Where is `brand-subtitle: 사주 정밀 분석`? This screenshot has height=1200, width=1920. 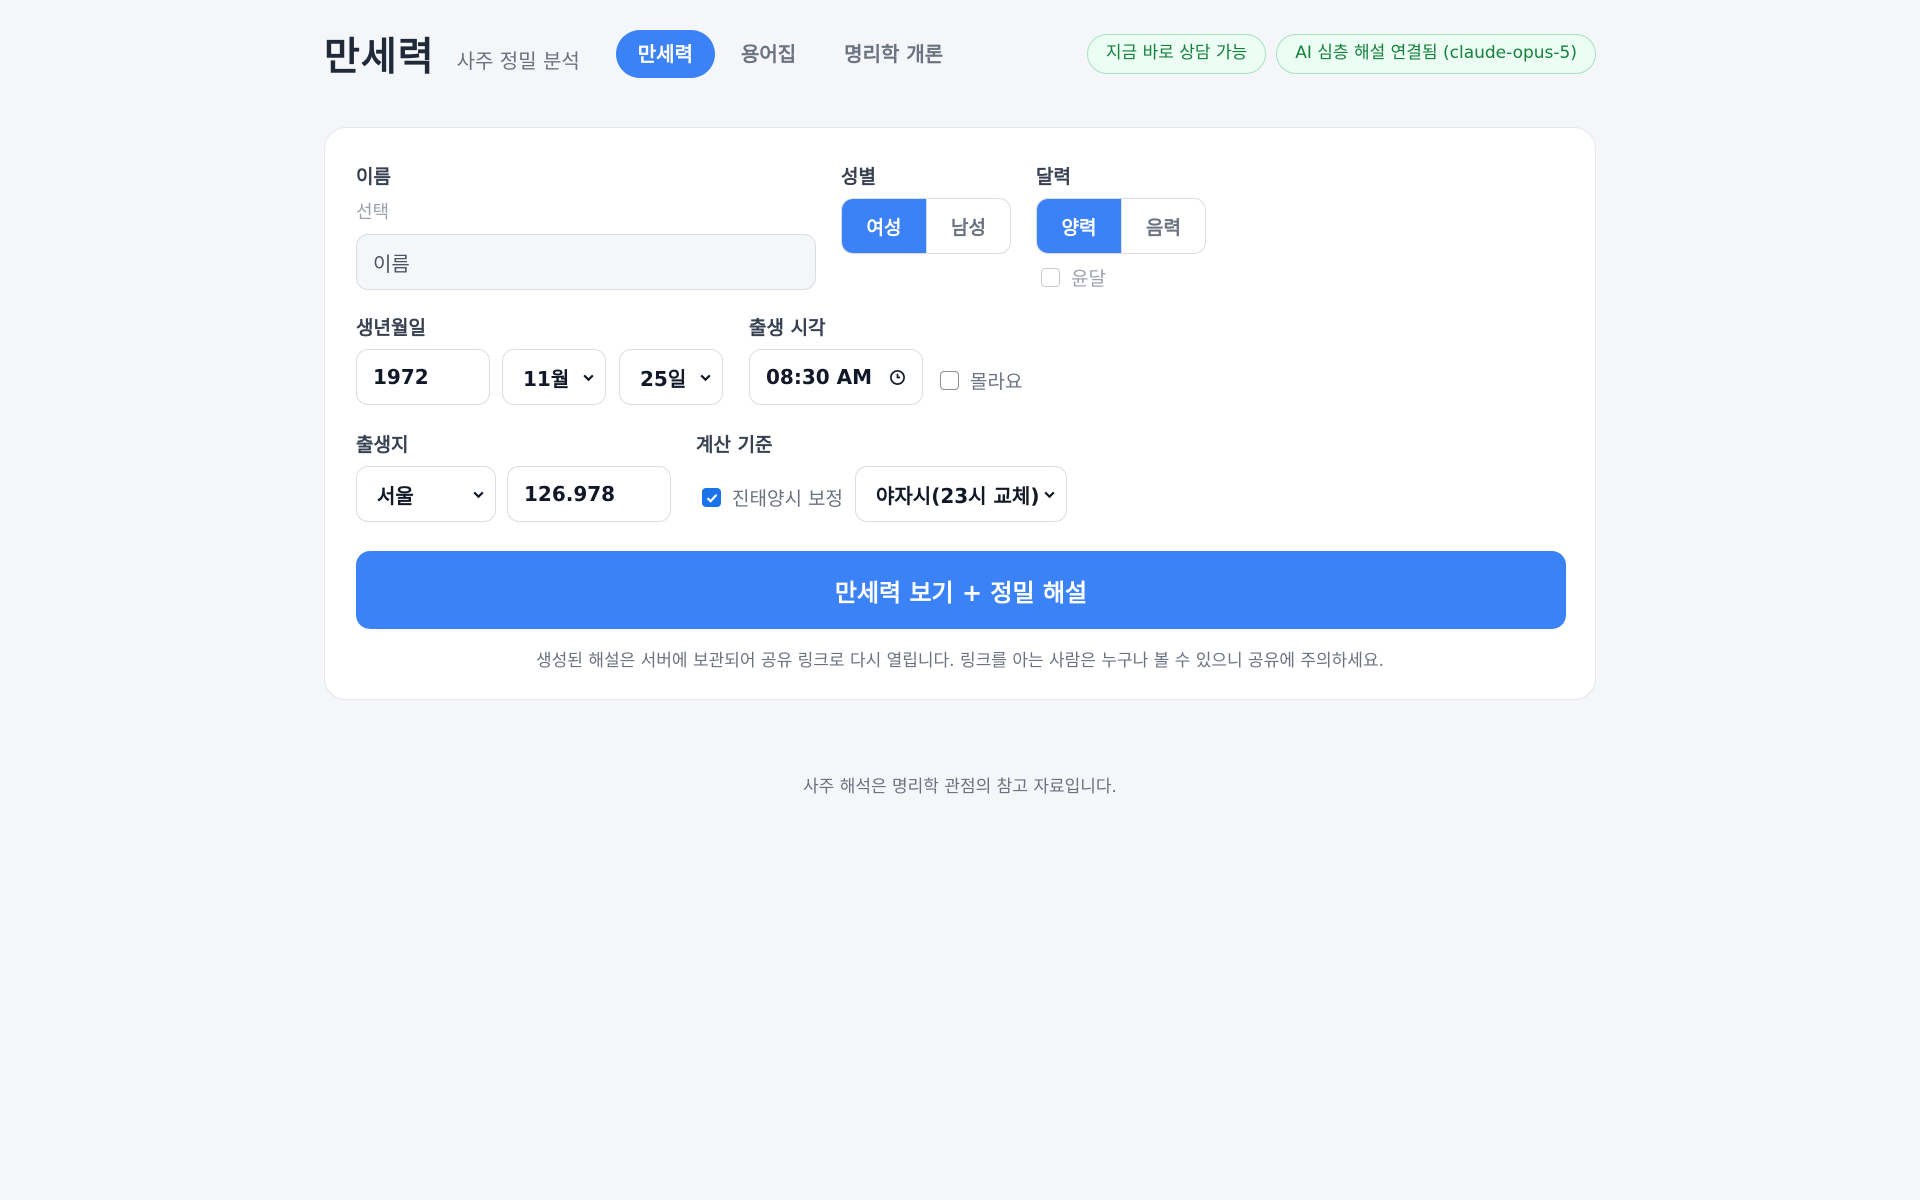
brand-subtitle: 사주 정밀 분석 is located at coordinates (518, 60).